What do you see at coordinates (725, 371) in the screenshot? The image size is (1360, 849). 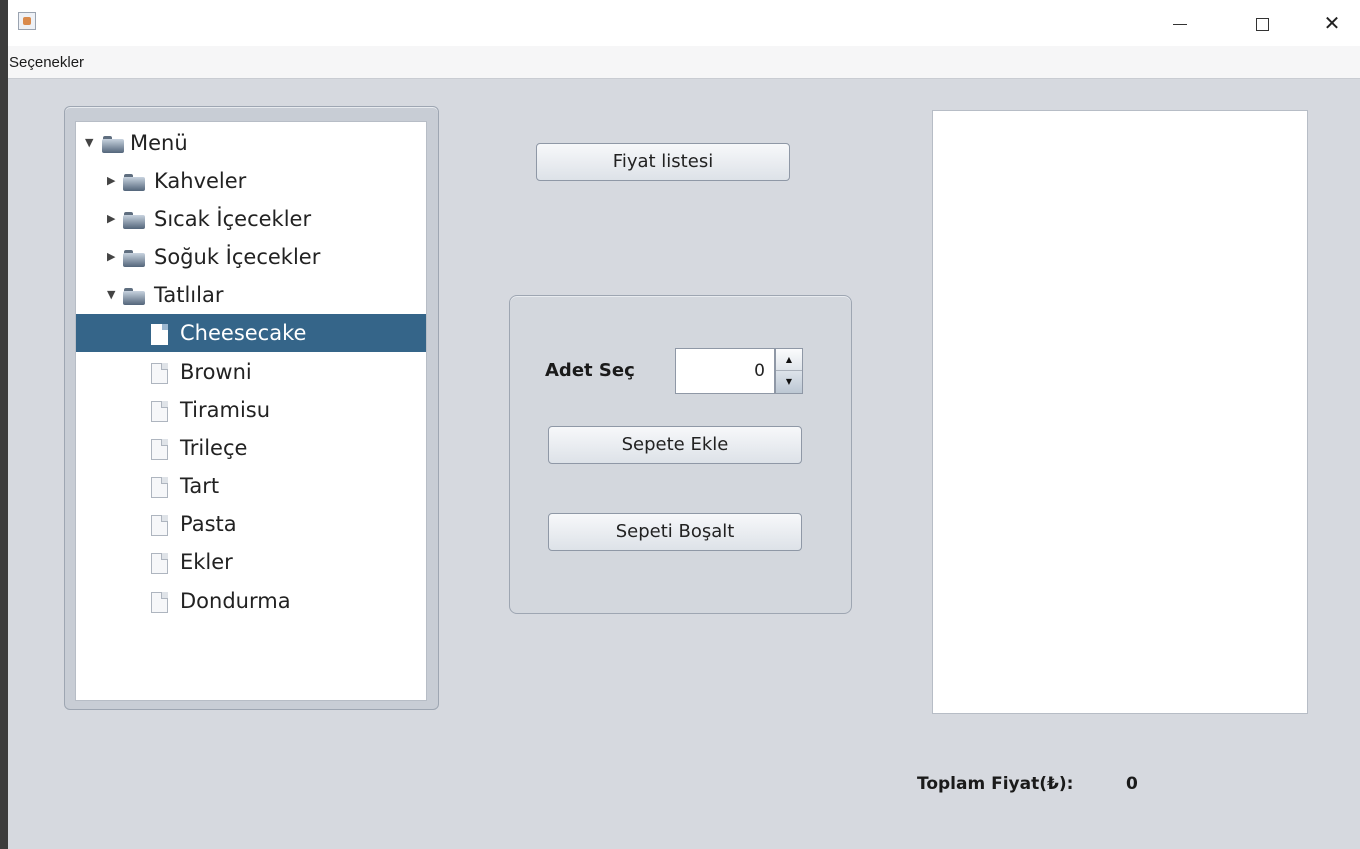 I see `quantity-spinner-input: 0` at bounding box center [725, 371].